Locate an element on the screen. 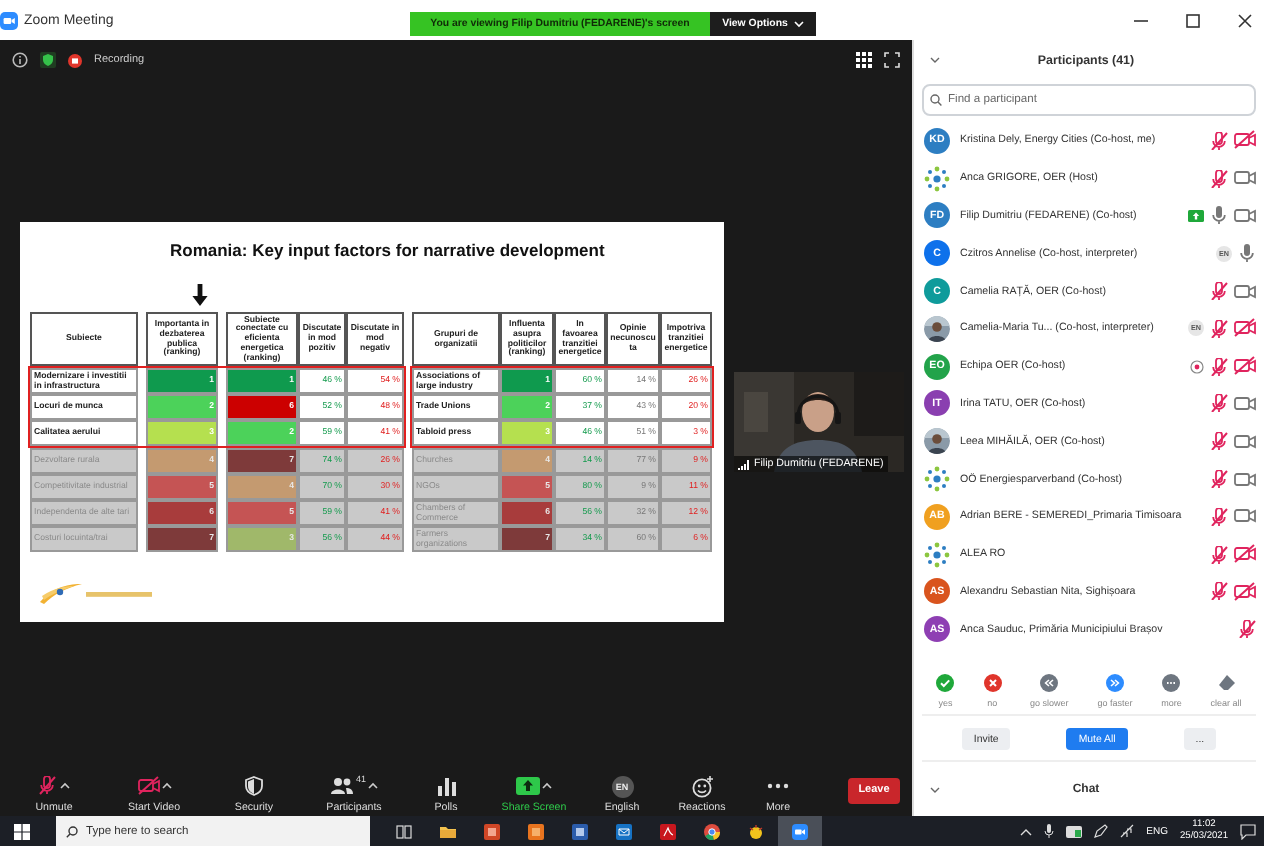 This screenshot has height=846, width=1264. fast-forward-icon is located at coordinates (1114, 683).